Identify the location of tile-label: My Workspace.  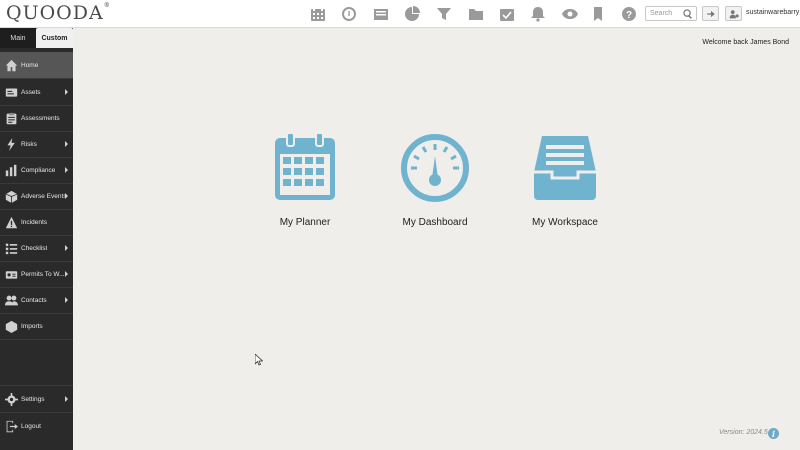
(565, 222).